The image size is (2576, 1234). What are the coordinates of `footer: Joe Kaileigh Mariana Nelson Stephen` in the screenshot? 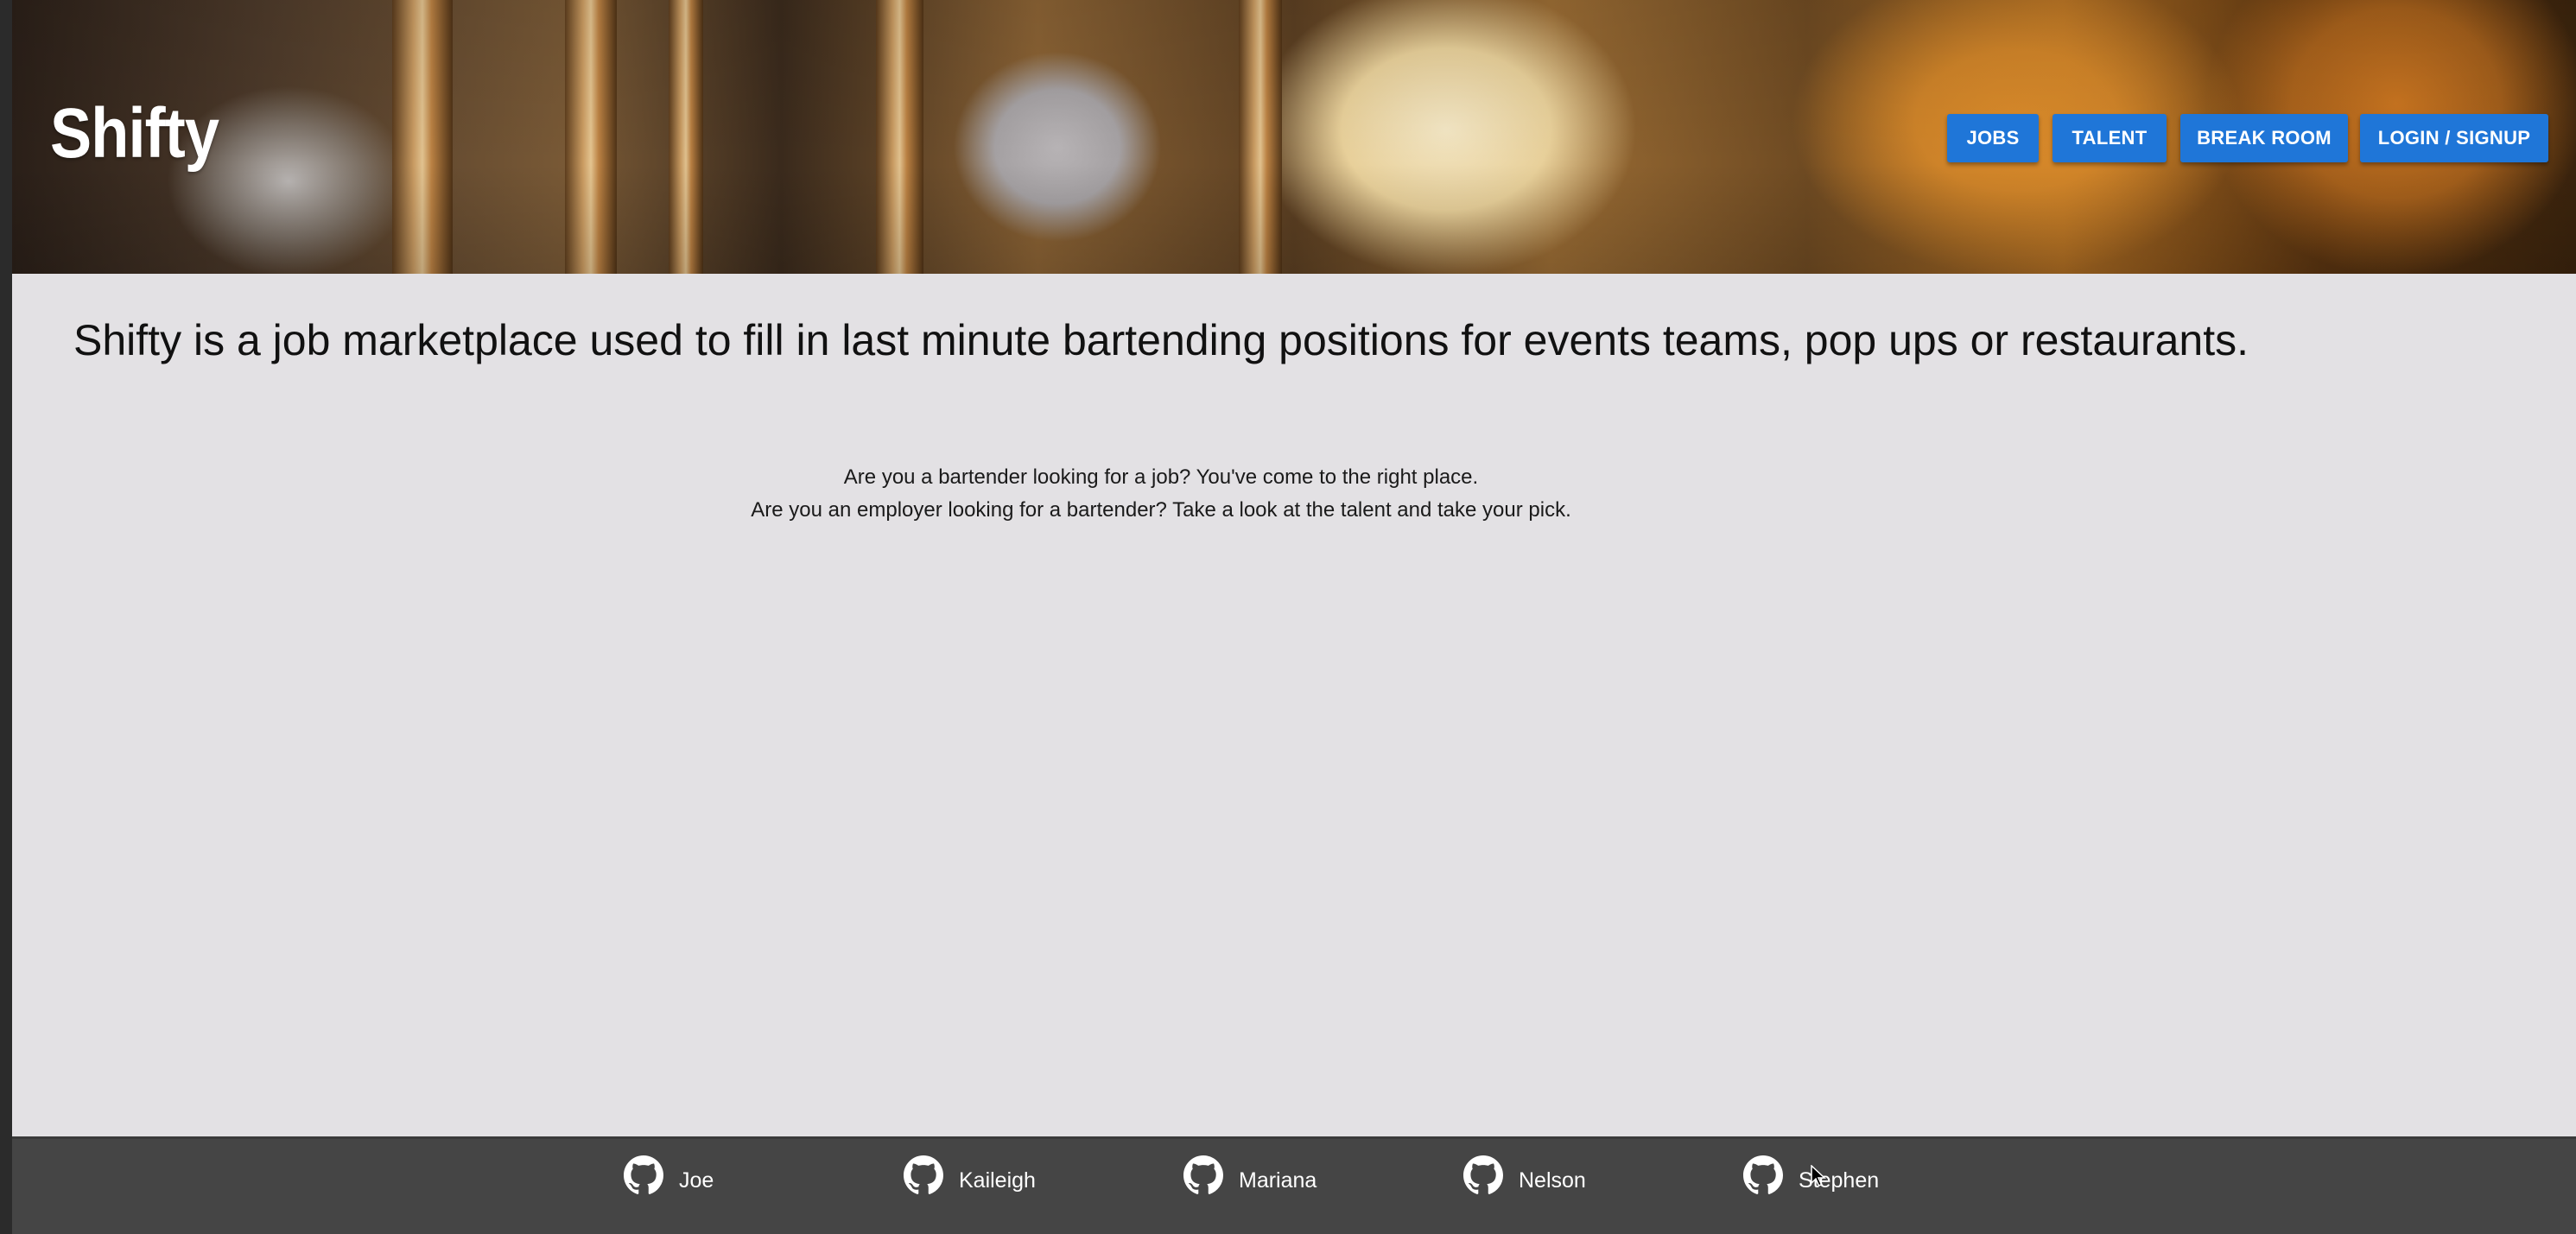 It's located at (1294, 1185).